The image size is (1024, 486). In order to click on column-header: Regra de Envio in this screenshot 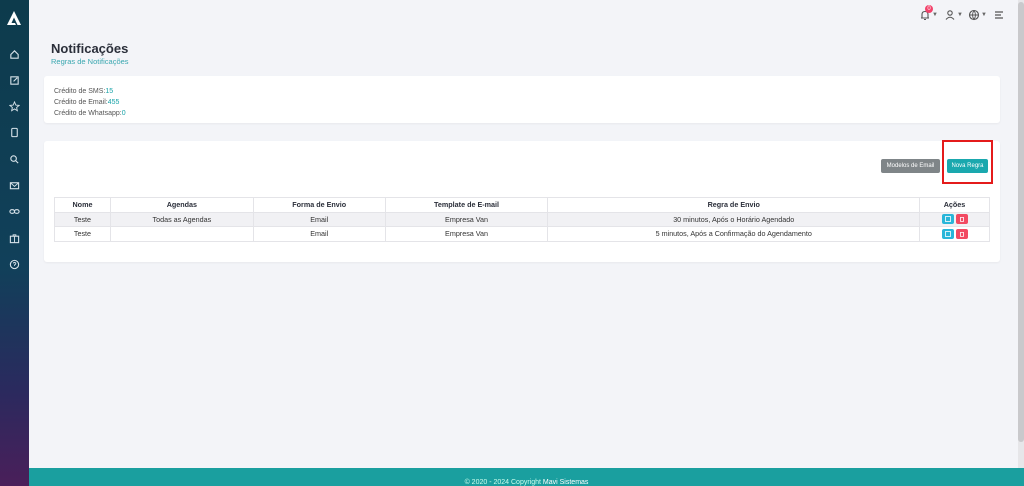, I will do `click(733, 205)`.